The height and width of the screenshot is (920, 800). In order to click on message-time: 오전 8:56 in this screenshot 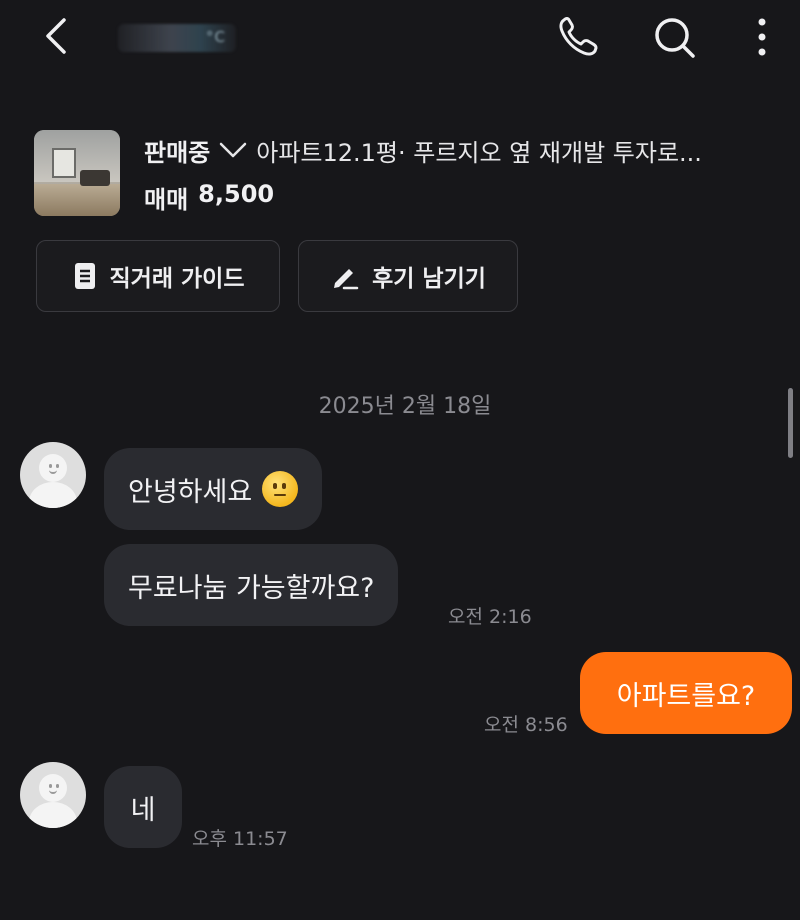, I will do `click(526, 725)`.